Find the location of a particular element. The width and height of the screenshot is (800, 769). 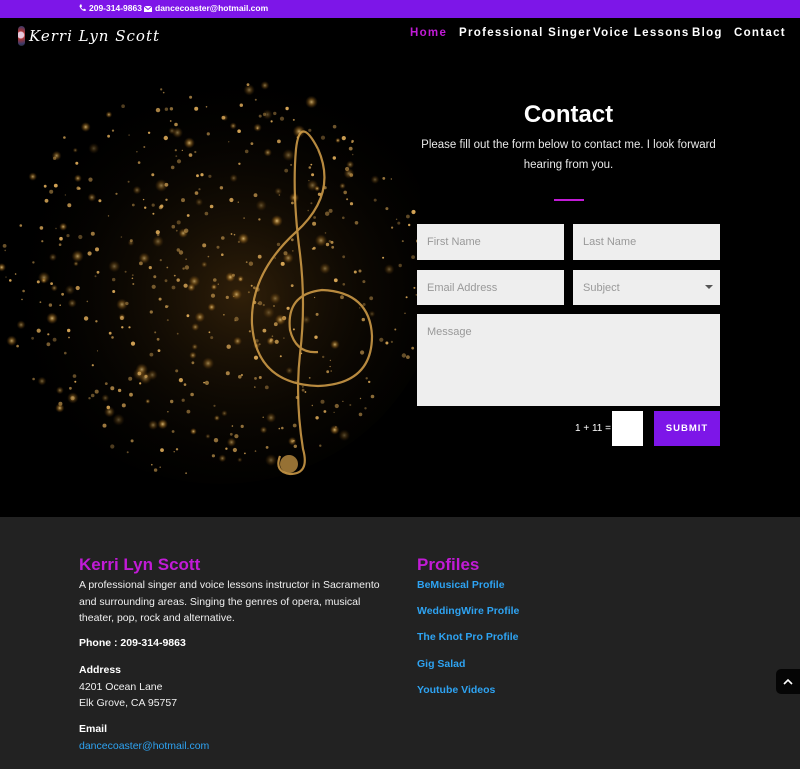

footer-address-heading: Address is located at coordinates (100, 670).